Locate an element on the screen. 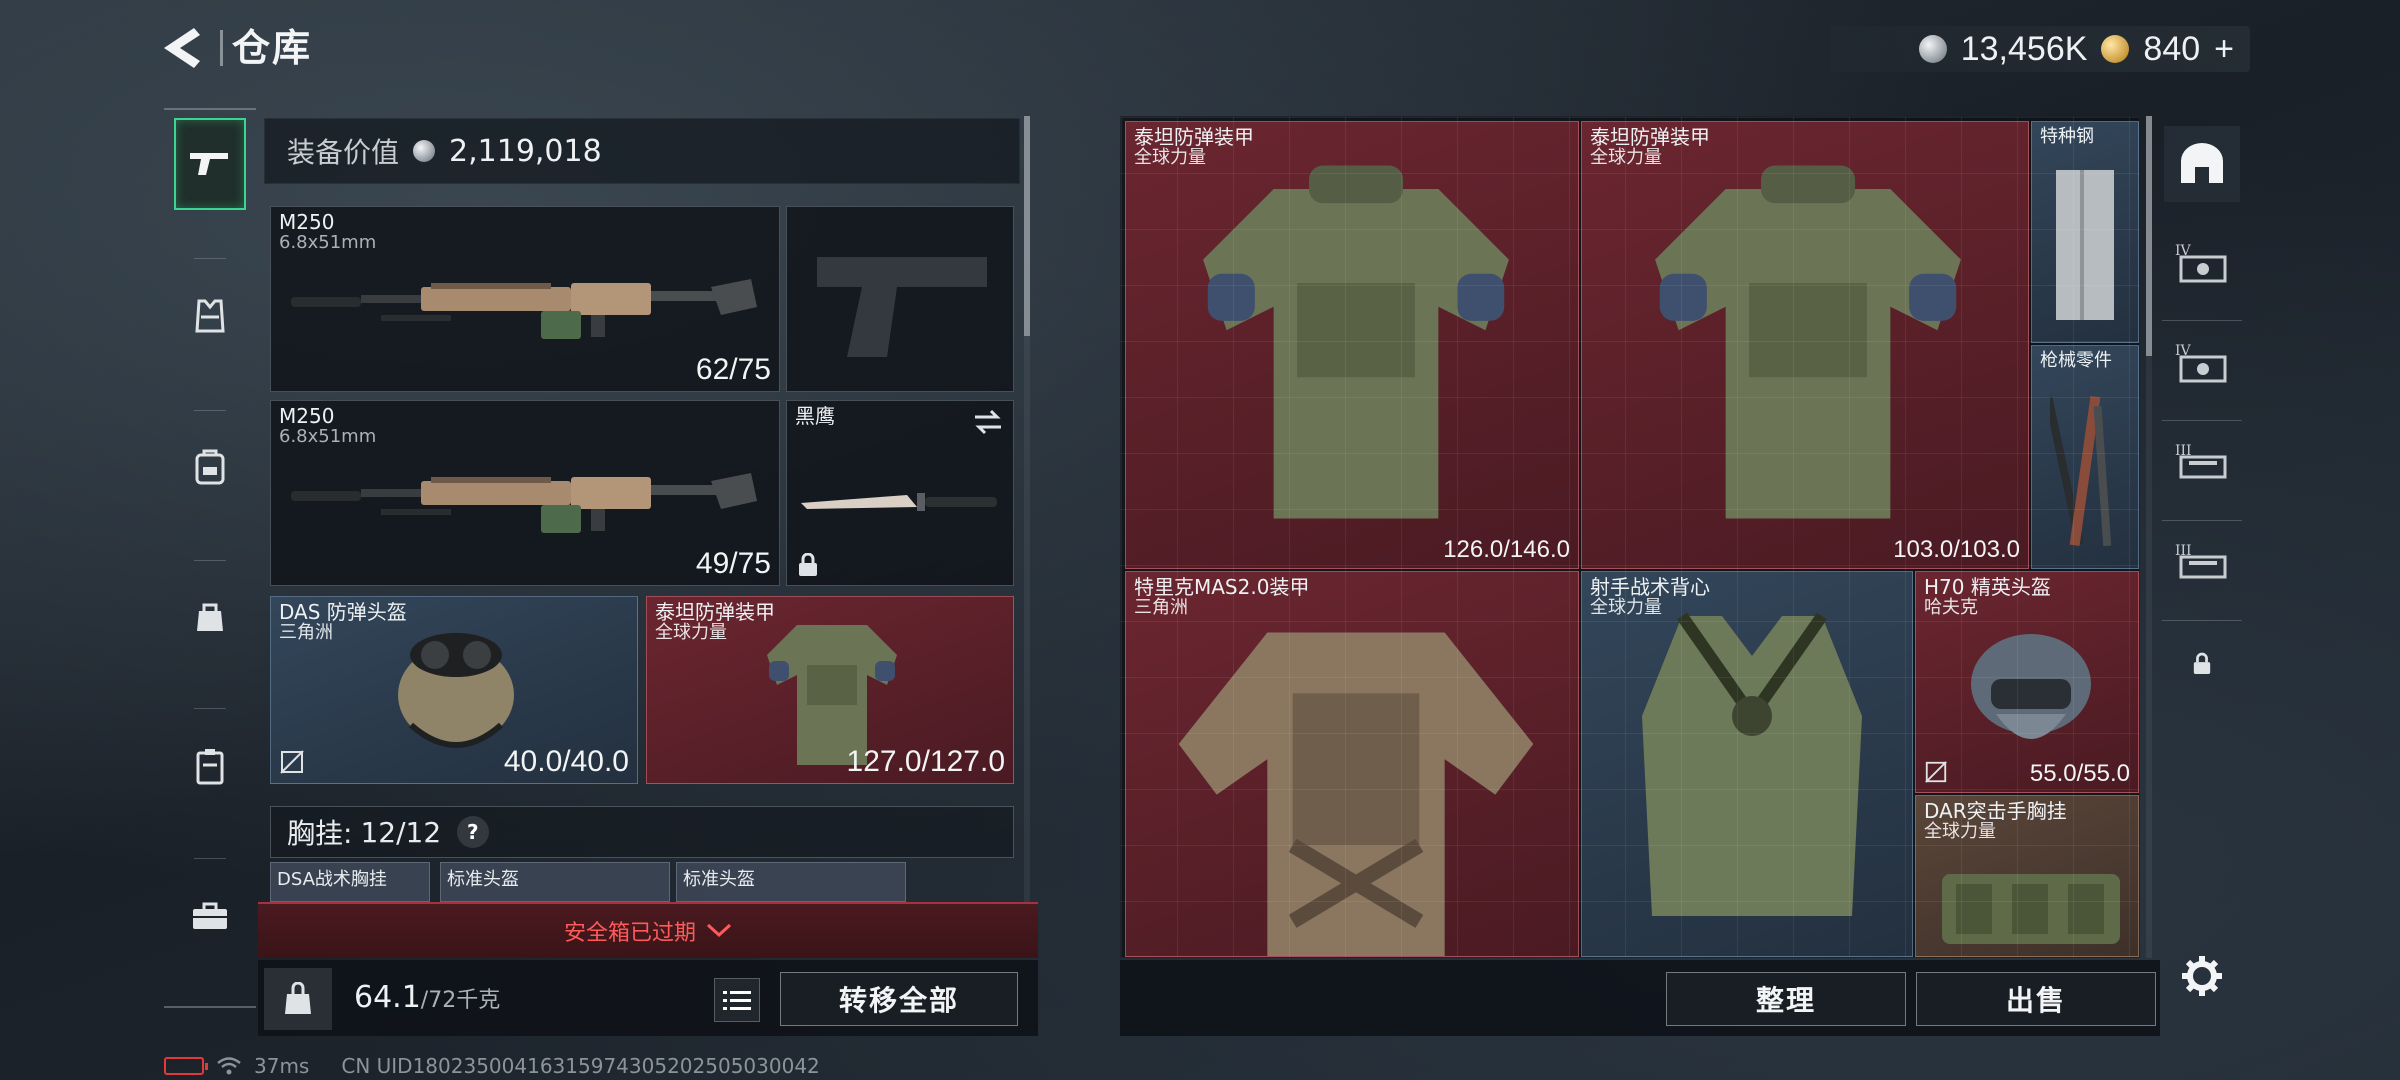 Image resolution: width=2400 pixels, height=1080 pixels. silver-coin-icon is located at coordinates (424, 151).